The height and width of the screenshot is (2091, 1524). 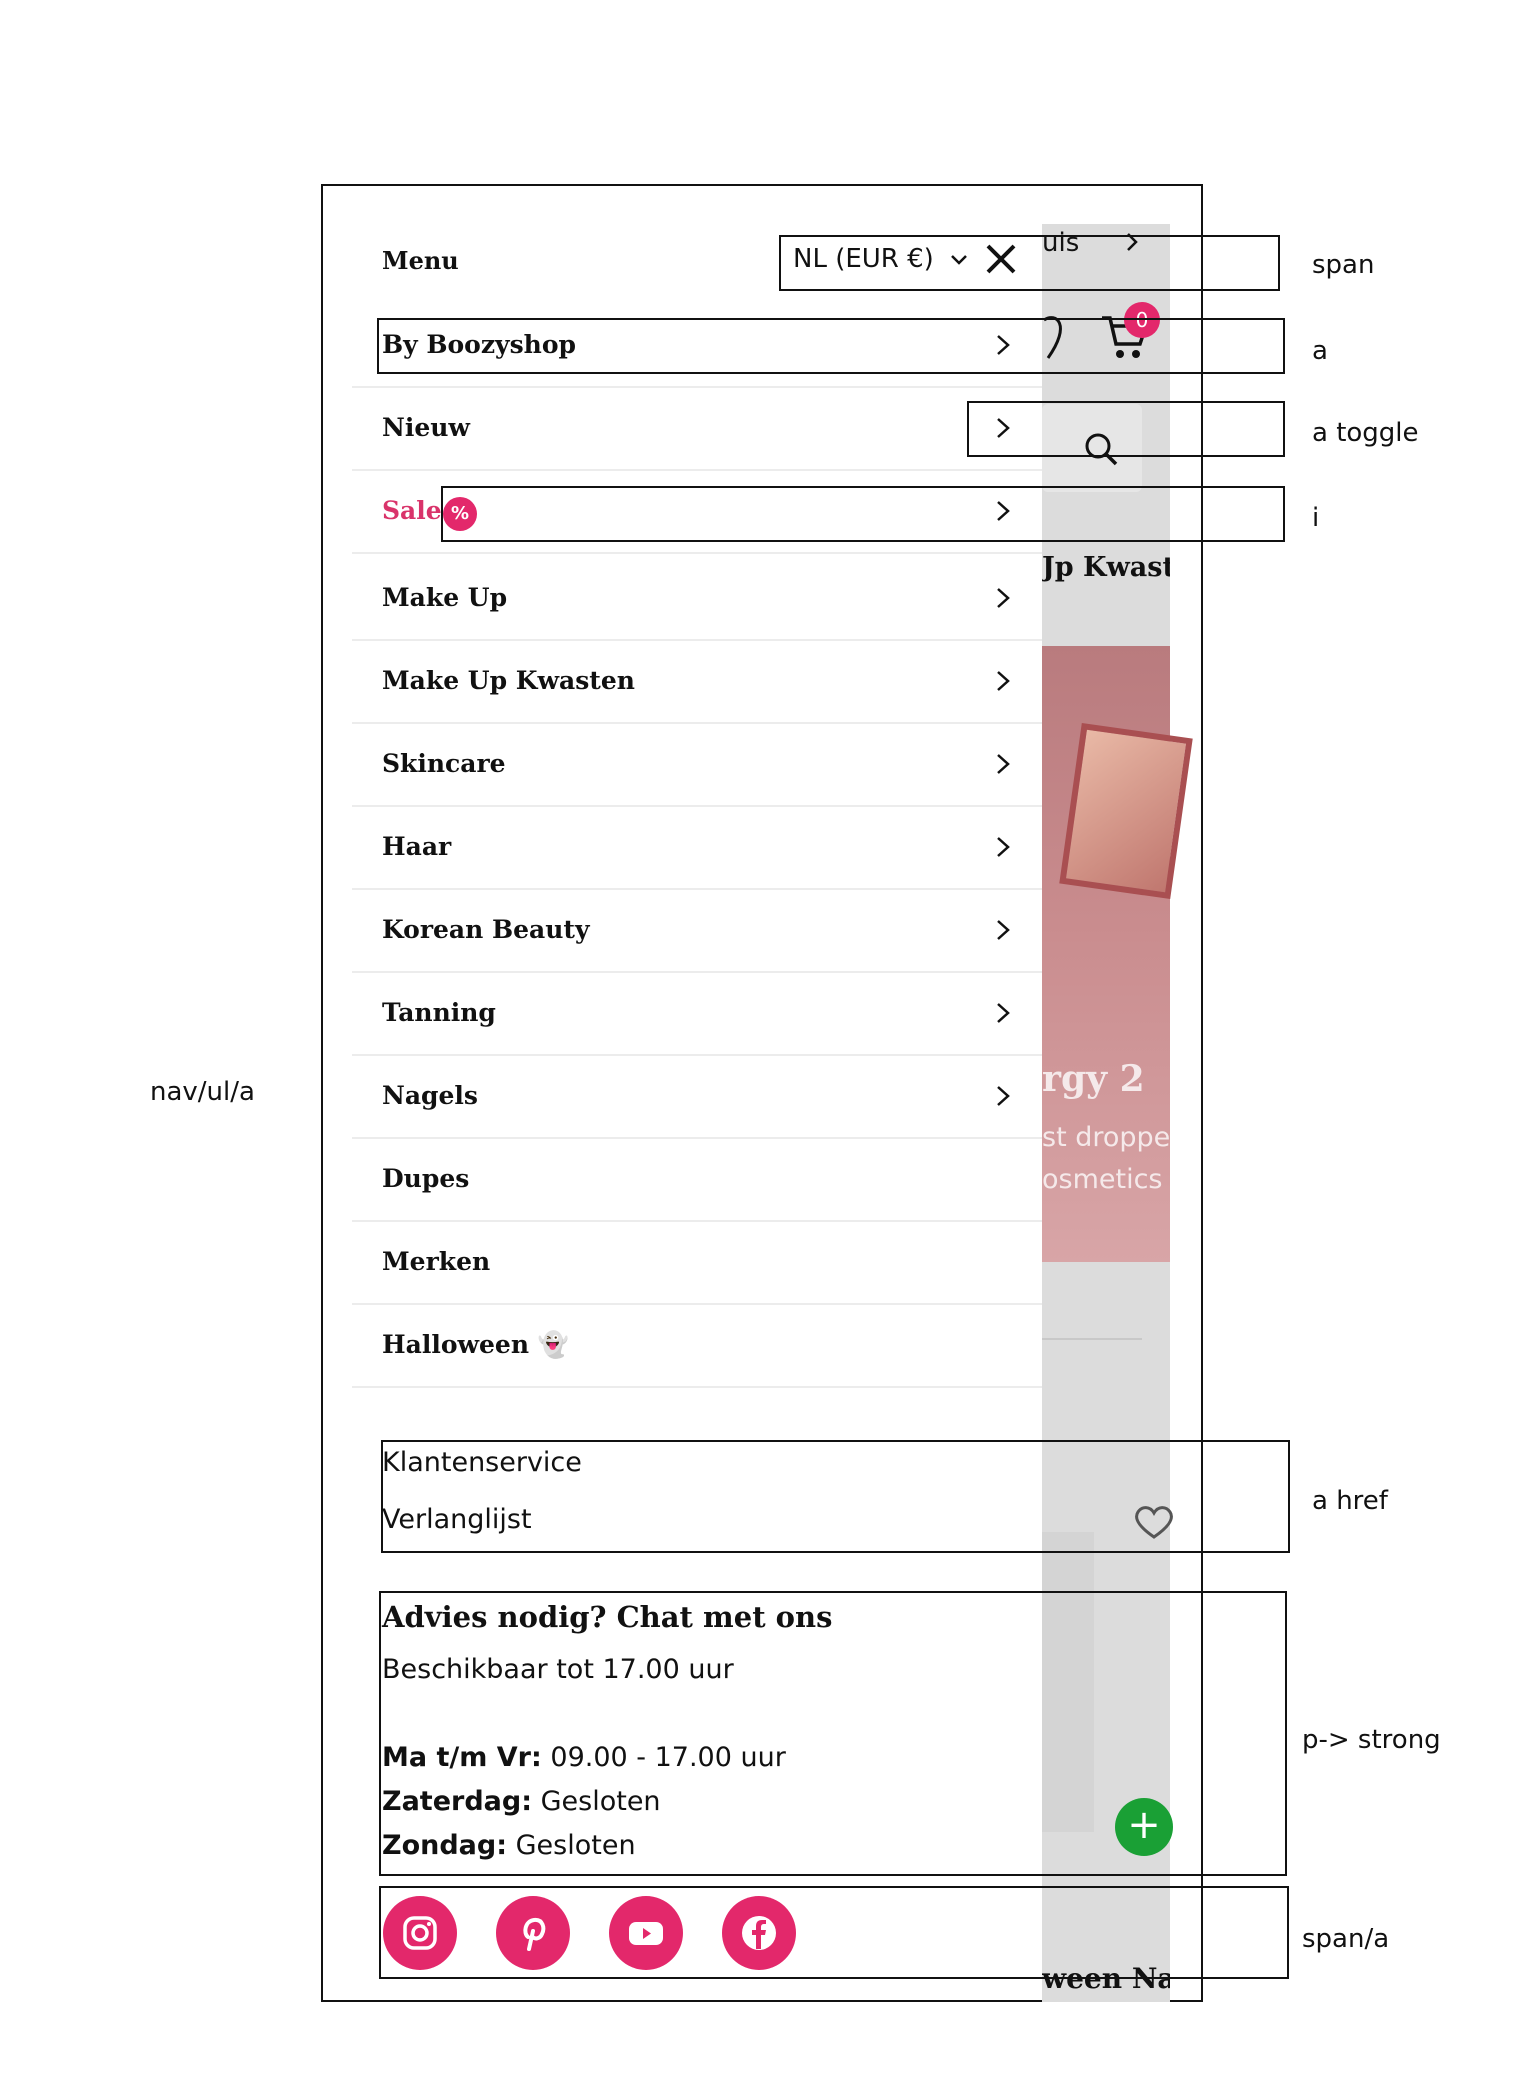 What do you see at coordinates (426, 1178) in the screenshot?
I see `nav-item-label: Dupes` at bounding box center [426, 1178].